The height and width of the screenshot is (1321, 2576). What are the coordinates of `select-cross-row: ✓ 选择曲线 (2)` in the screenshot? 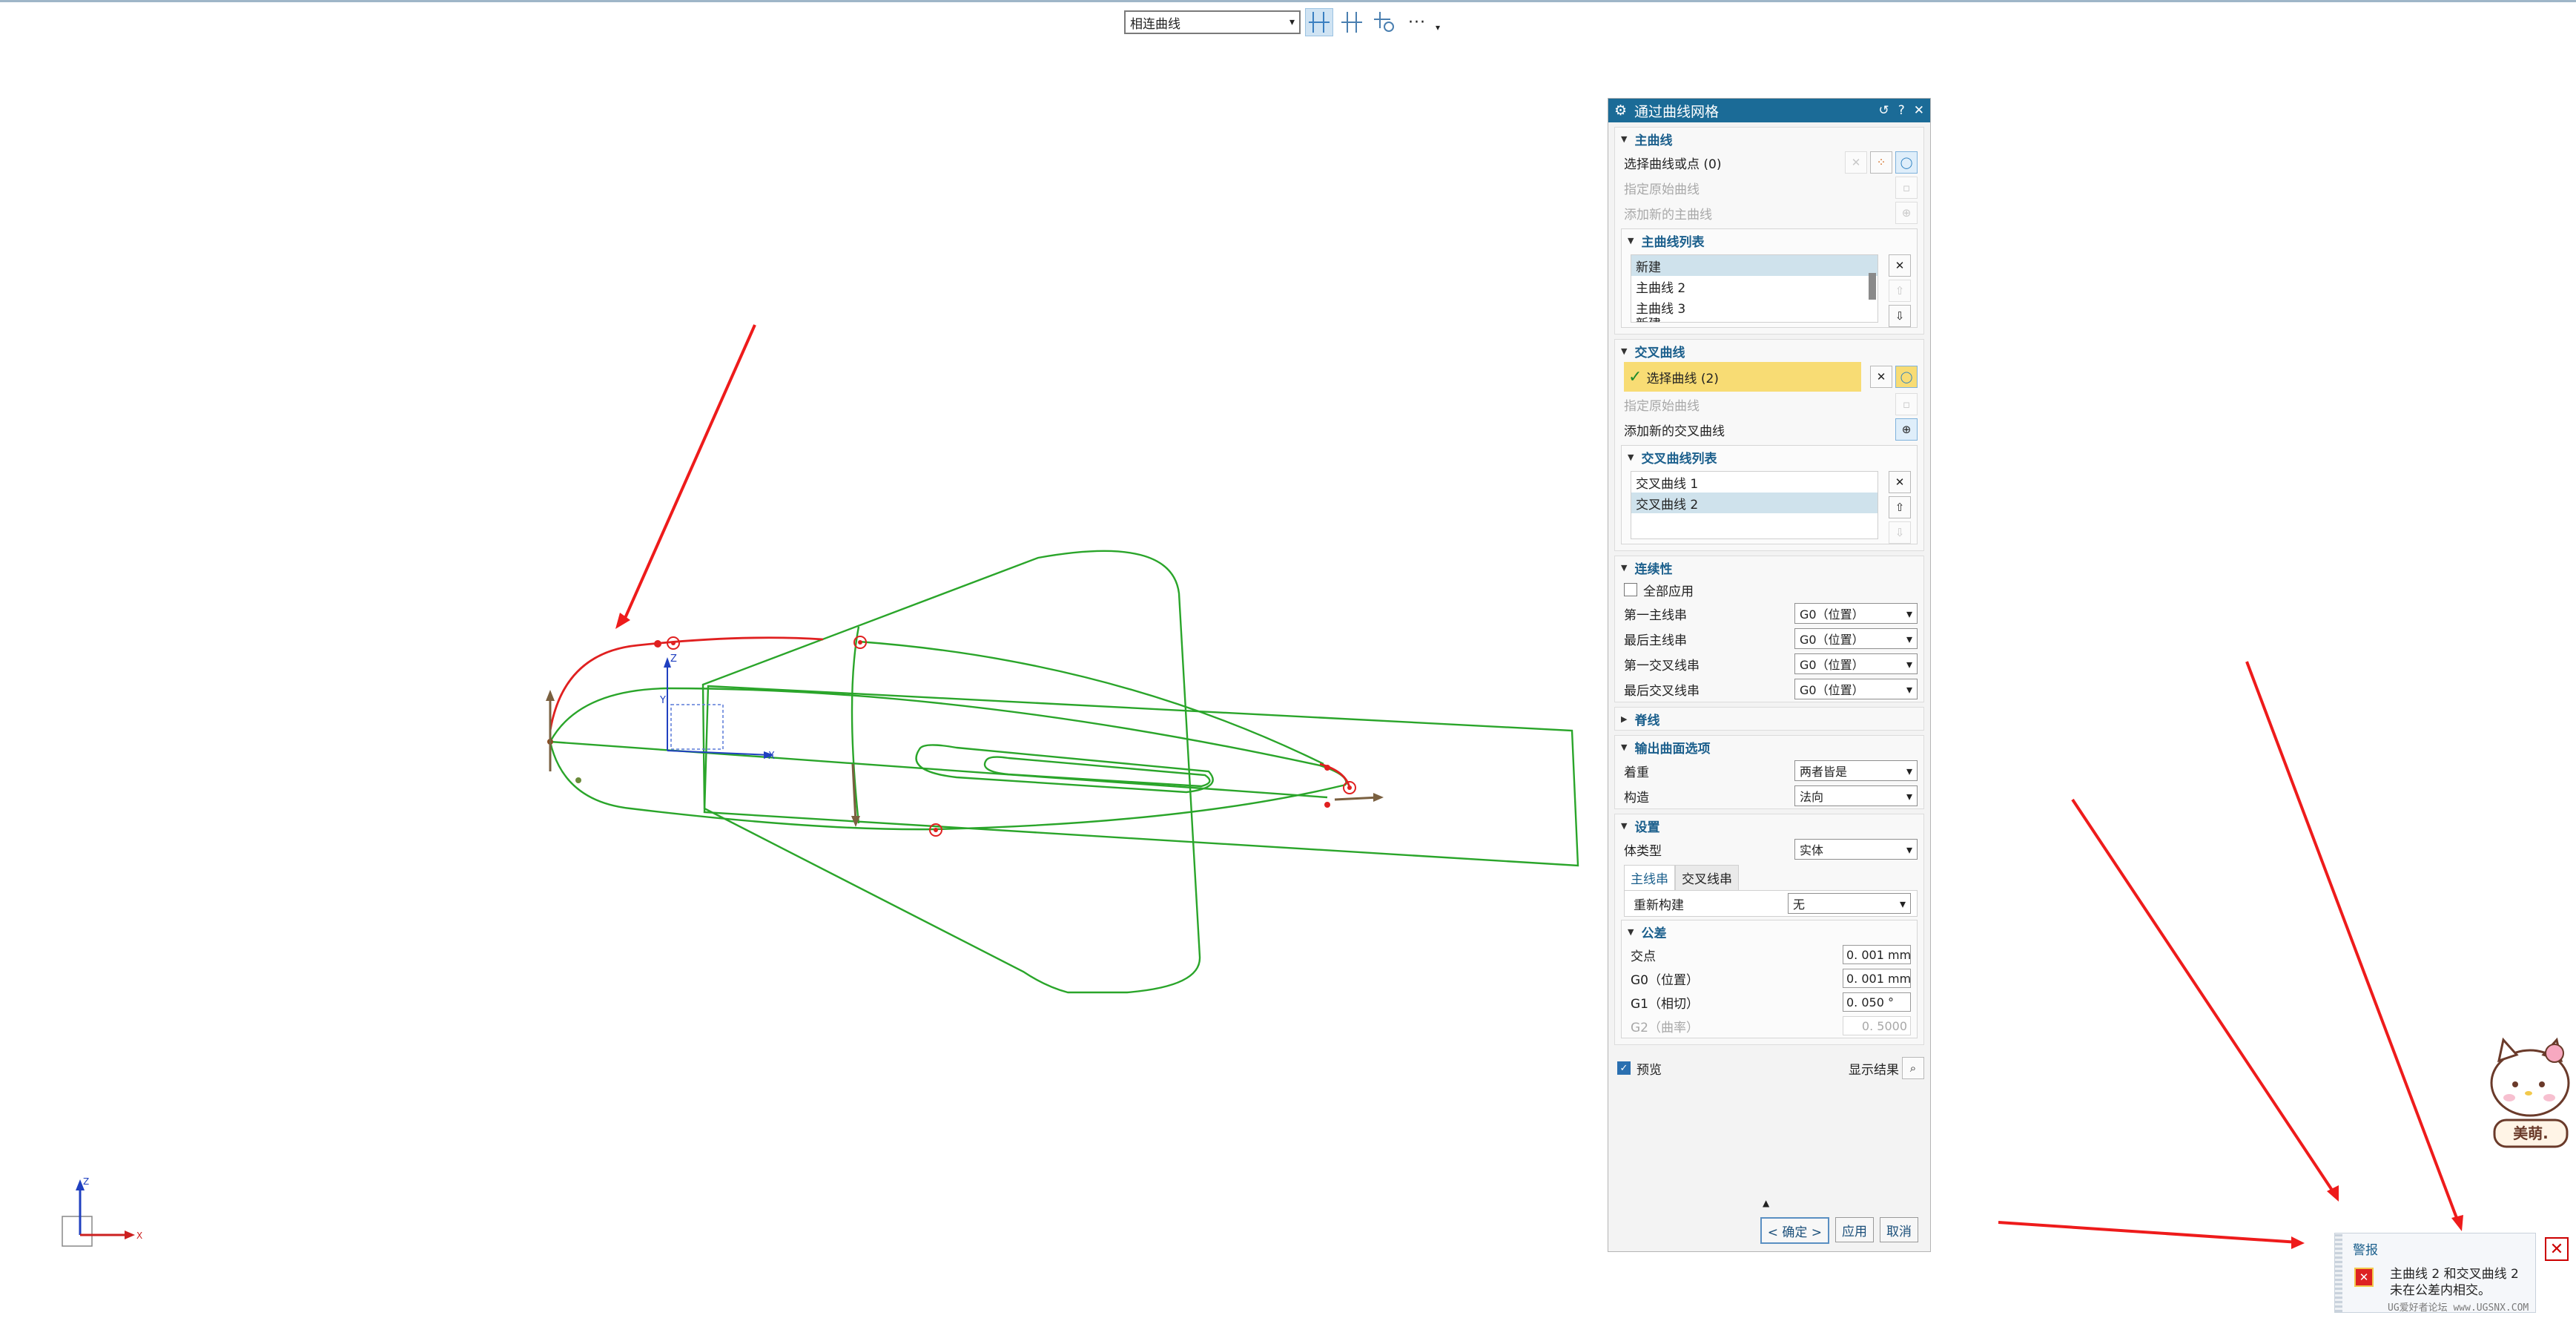 It's located at (1743, 377).